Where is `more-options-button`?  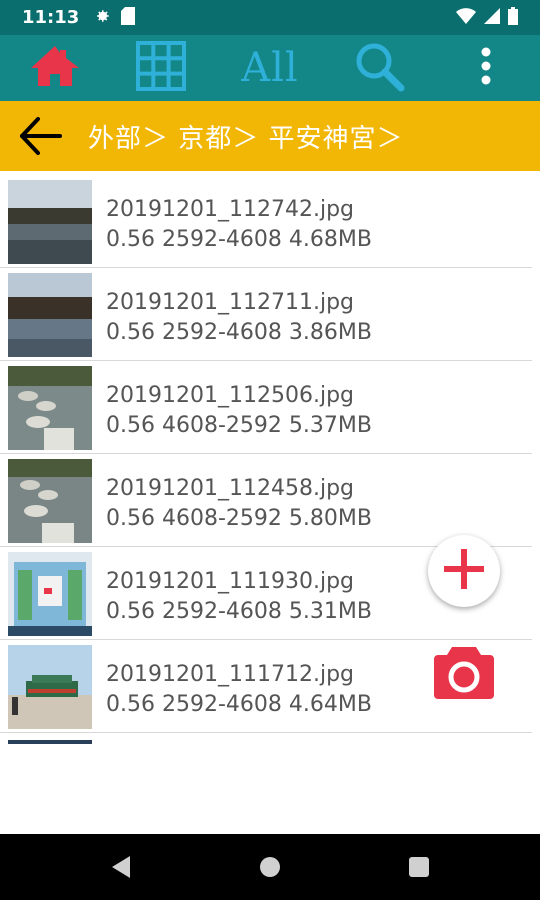 more-options-button is located at coordinates (486, 68).